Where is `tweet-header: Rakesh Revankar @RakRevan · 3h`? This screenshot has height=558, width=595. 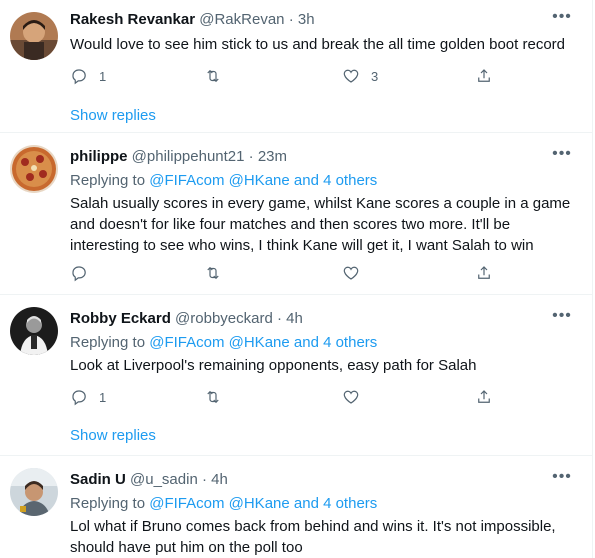
tweet-header: Rakesh Revankar @RakRevan · 3h is located at coordinates (321, 20).